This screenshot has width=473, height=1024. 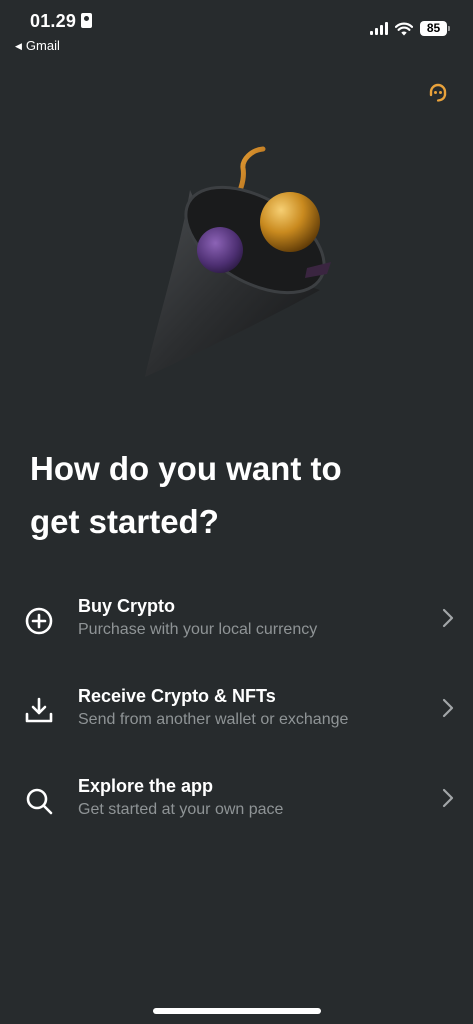 I want to click on back-app-label: Gmail, so click(x=42, y=45).